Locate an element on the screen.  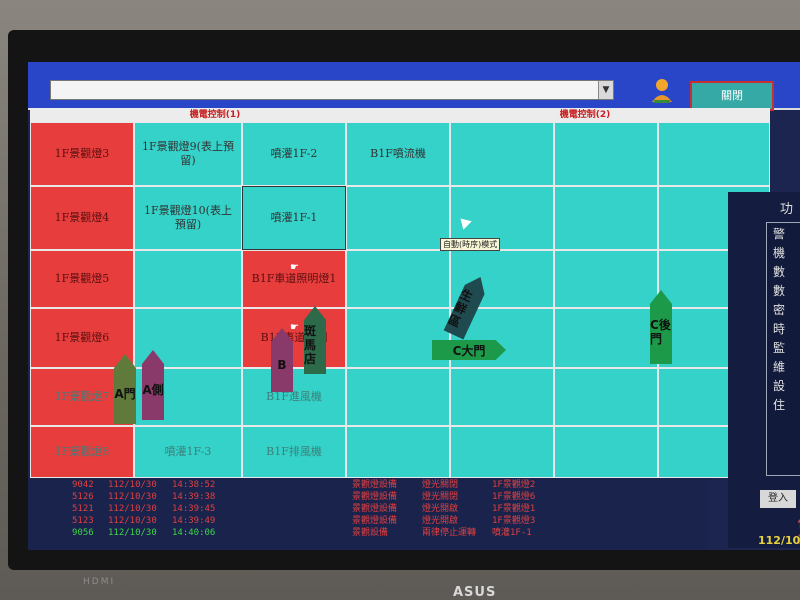
address-combobox: ▼ is located at coordinates (332, 90).